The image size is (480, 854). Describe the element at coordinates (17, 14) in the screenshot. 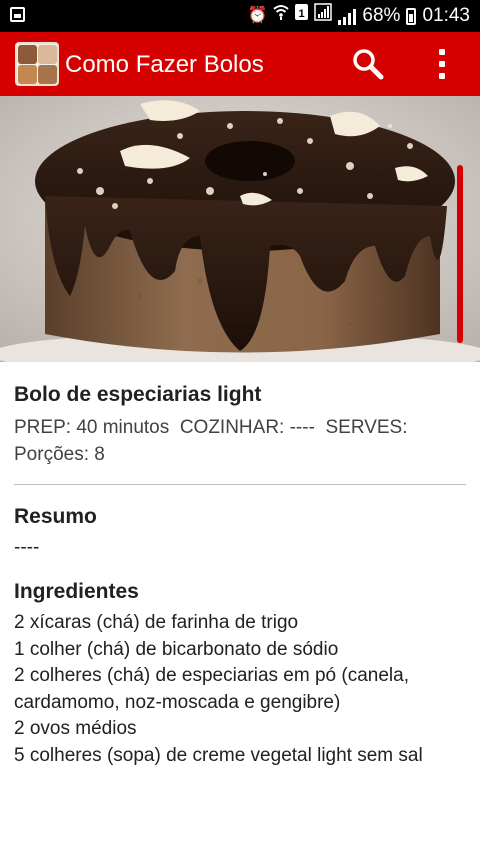

I see `gallery-notification-icon` at that location.